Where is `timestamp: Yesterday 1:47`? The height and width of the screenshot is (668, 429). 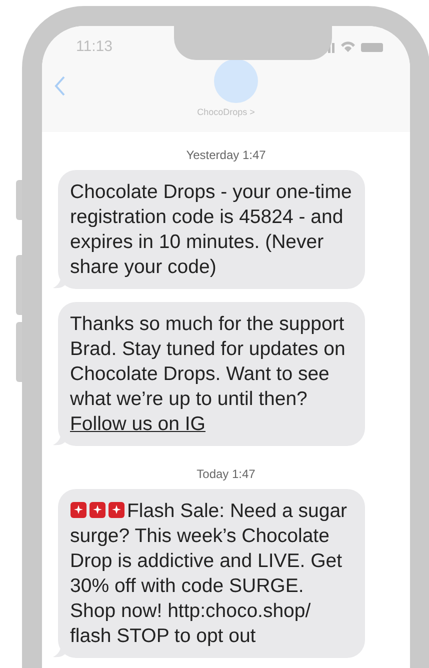 timestamp: Yesterday 1:47 is located at coordinates (226, 155).